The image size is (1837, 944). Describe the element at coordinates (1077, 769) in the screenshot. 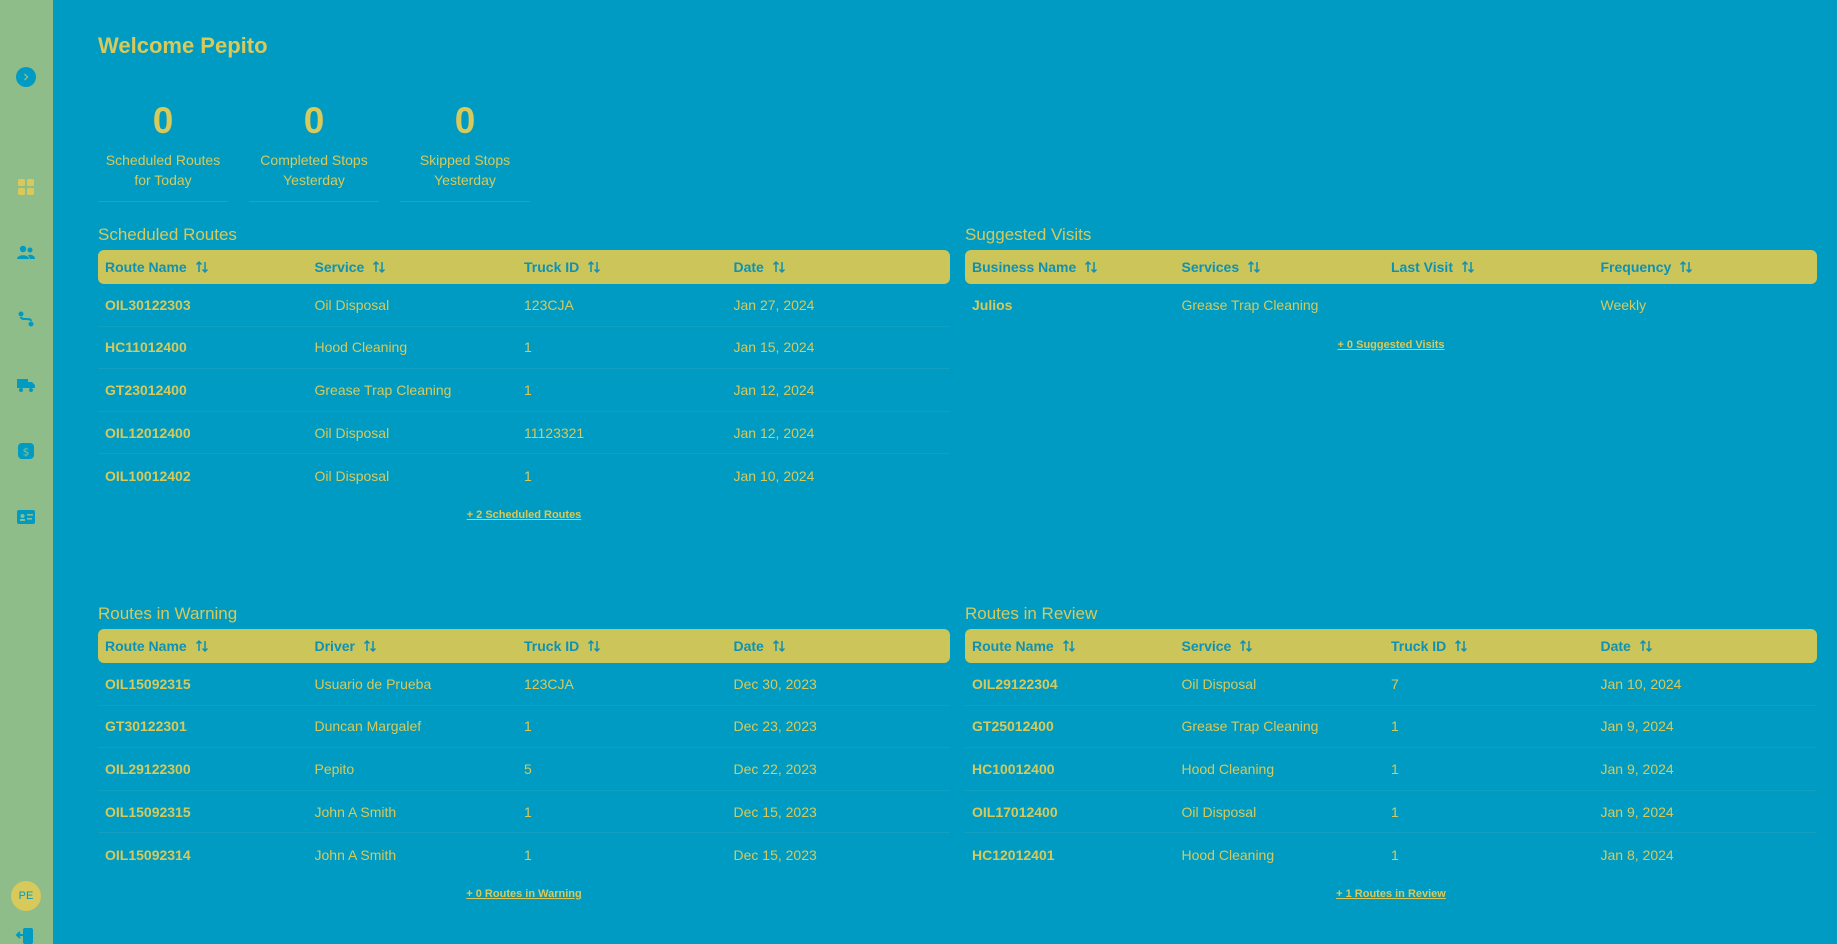

I see `route-name-cell: HC10012400` at that location.